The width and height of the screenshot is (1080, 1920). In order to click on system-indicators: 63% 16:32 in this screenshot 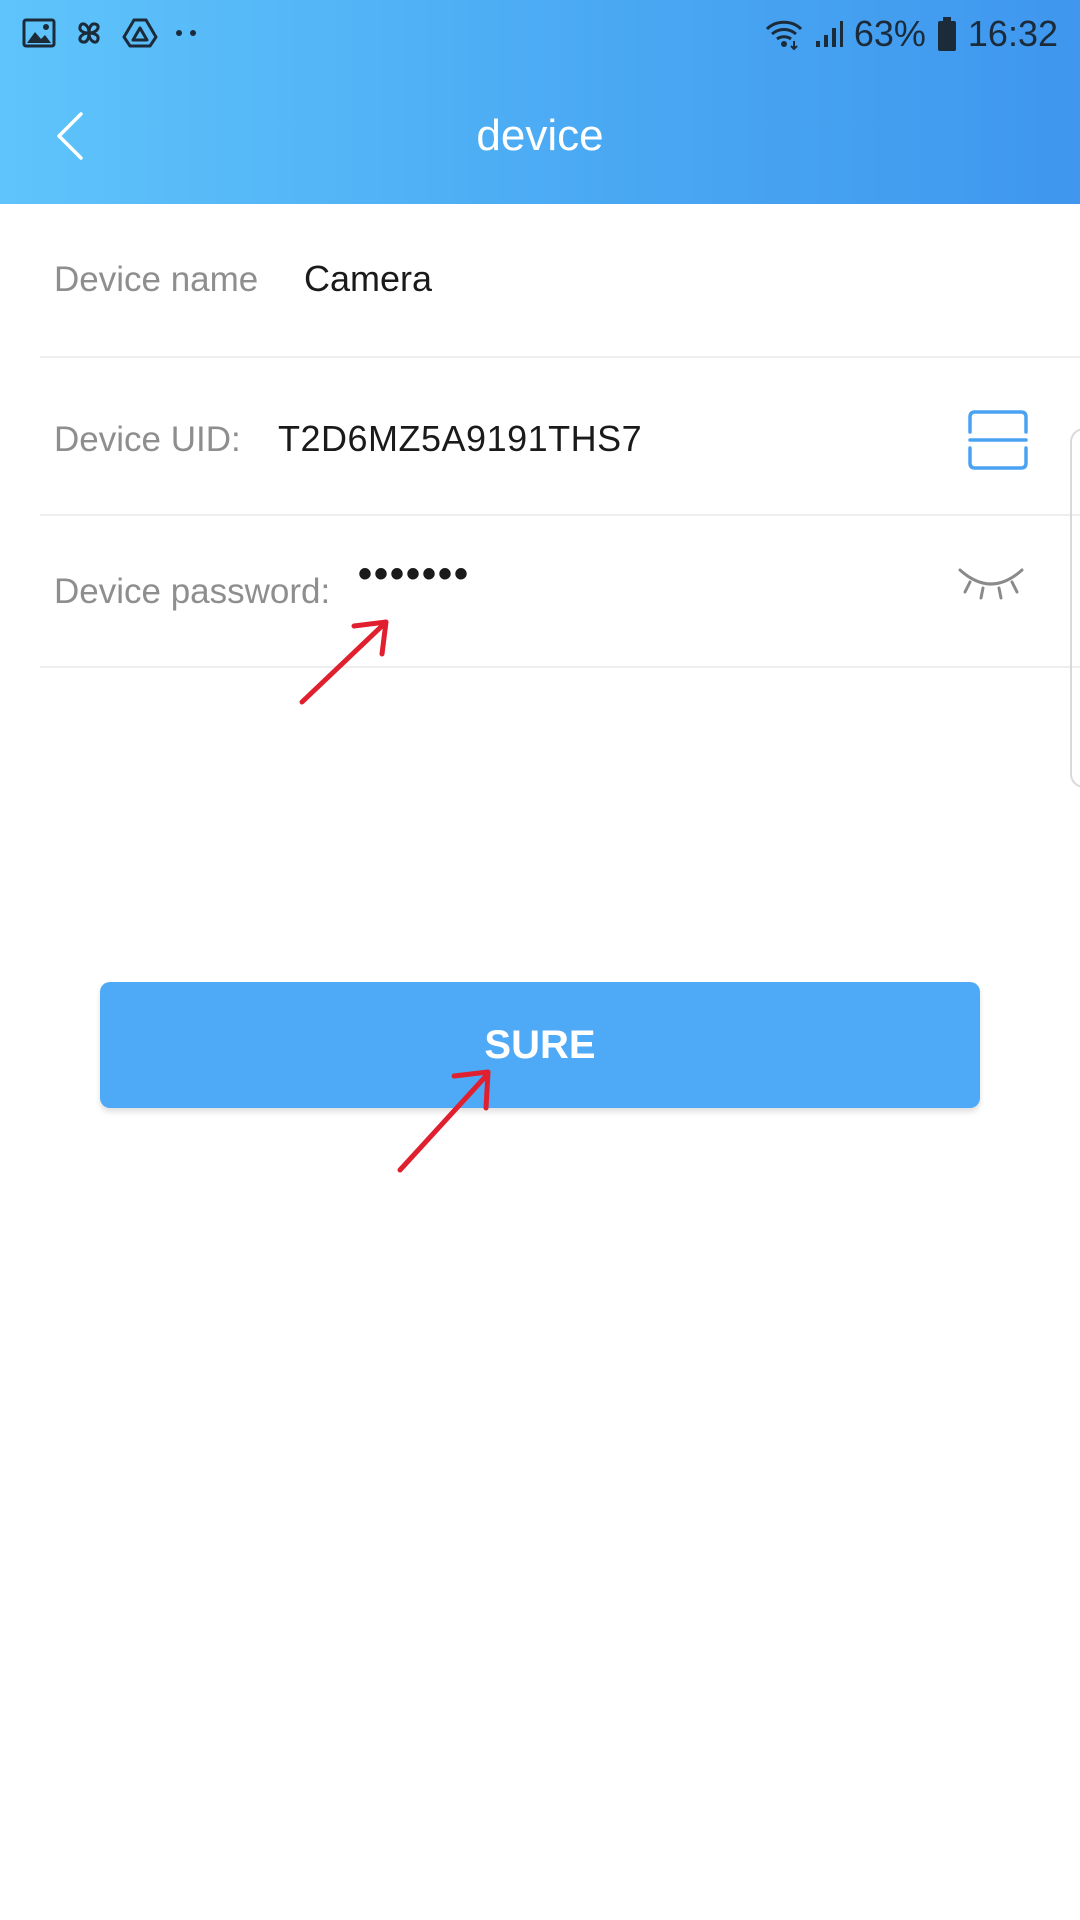, I will do `click(911, 34)`.